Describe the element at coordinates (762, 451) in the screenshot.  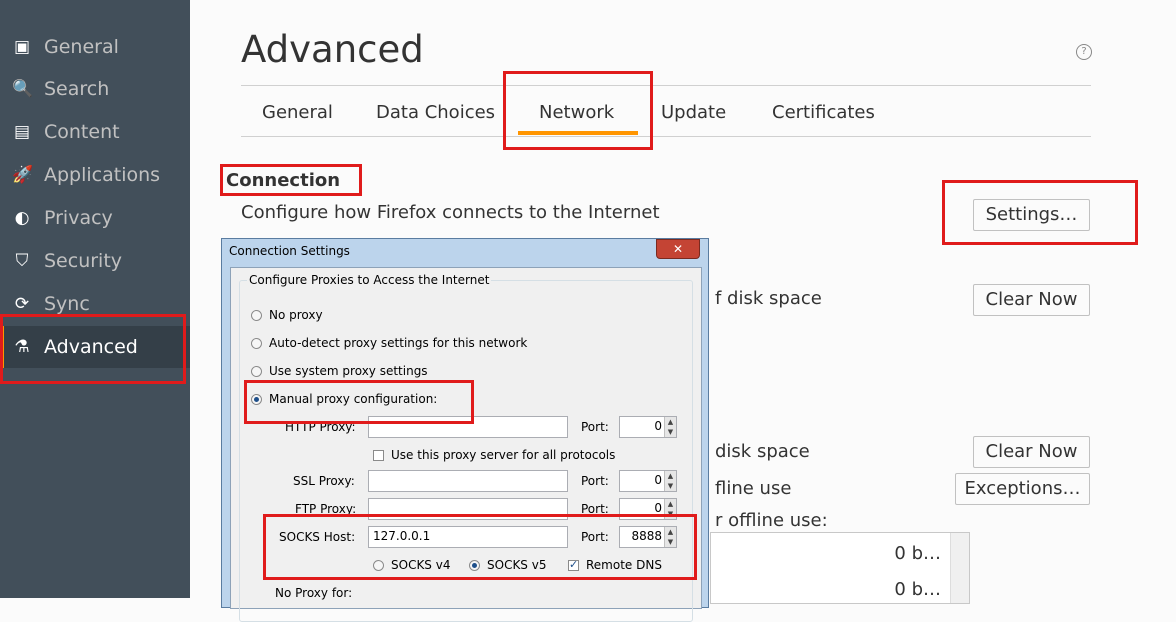
I see `offline-disk-space-text: disk space` at that location.